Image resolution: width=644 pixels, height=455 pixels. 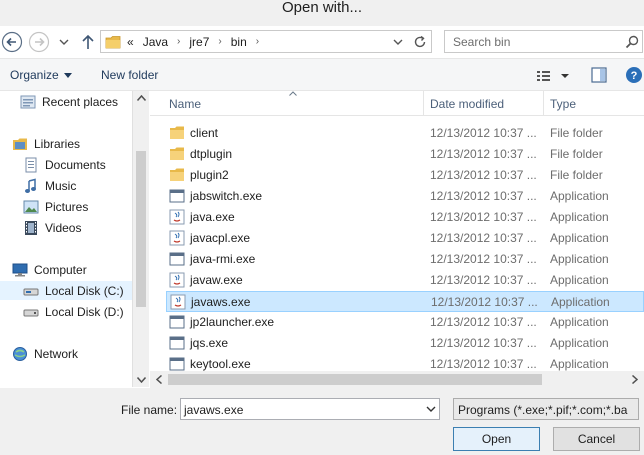 I want to click on nav-item-local-disk-d: Local Disk (D:), so click(x=77, y=311).